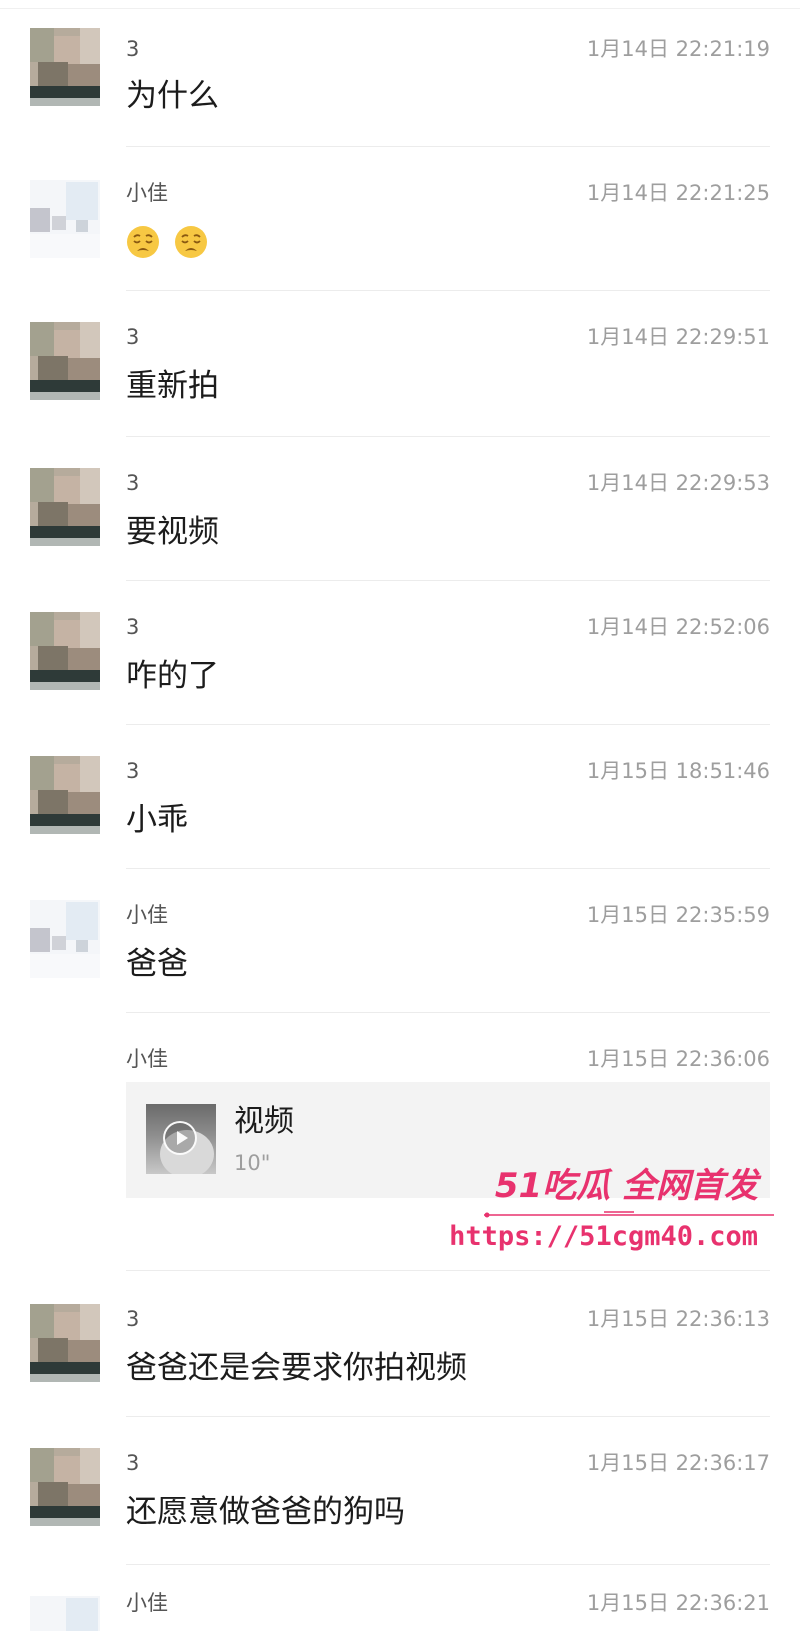 This screenshot has height=1631, width=800. Describe the element at coordinates (400, 800) in the screenshot. I see `chat-message: 3 1月15日 18:51:46 小乖` at that location.